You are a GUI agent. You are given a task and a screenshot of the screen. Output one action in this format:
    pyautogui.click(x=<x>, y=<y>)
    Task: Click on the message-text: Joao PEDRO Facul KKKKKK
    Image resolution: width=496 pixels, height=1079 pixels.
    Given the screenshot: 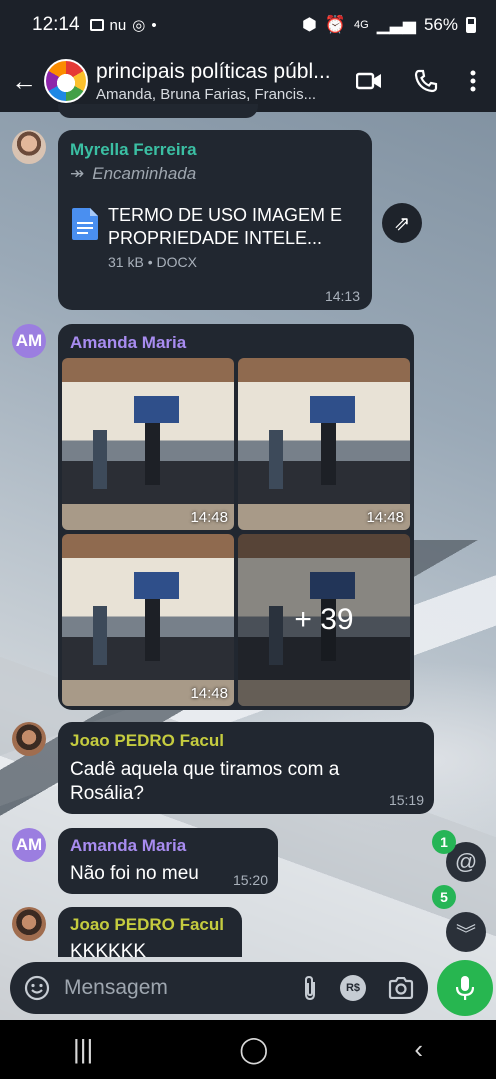 What is the action you would take?
    pyautogui.click(x=150, y=932)
    